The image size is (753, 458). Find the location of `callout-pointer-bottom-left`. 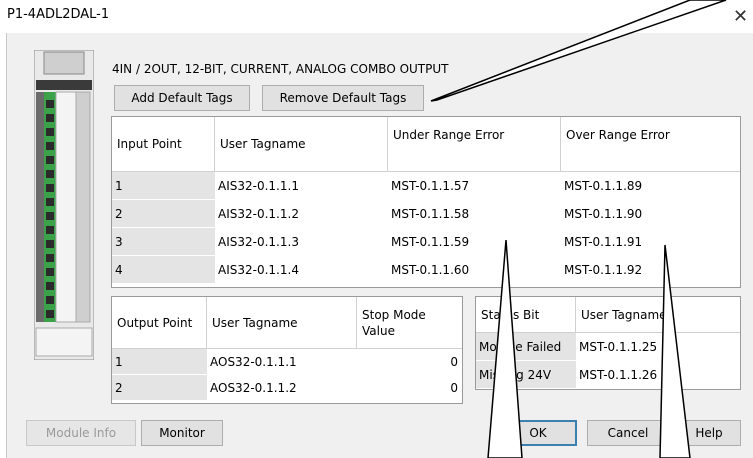

callout-pointer-bottom-left is located at coordinates (505, 348).